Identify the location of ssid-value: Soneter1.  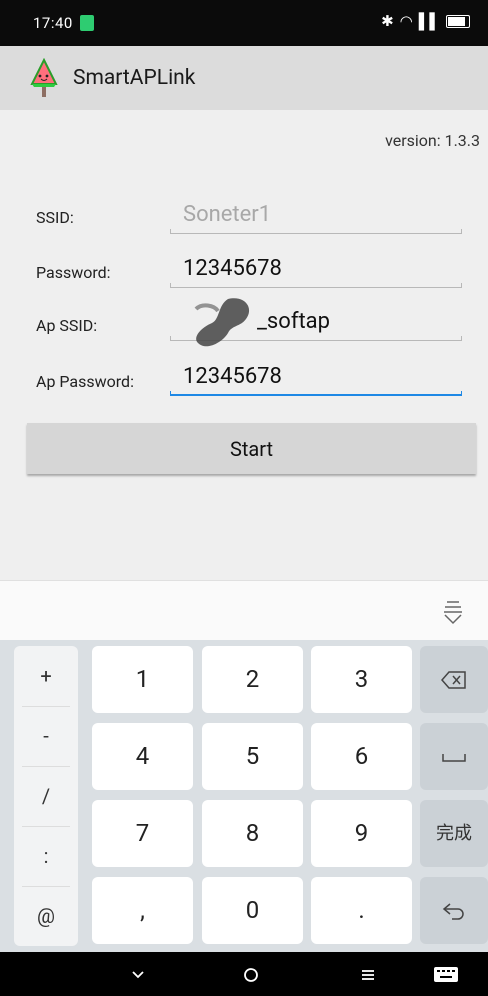
(227, 214).